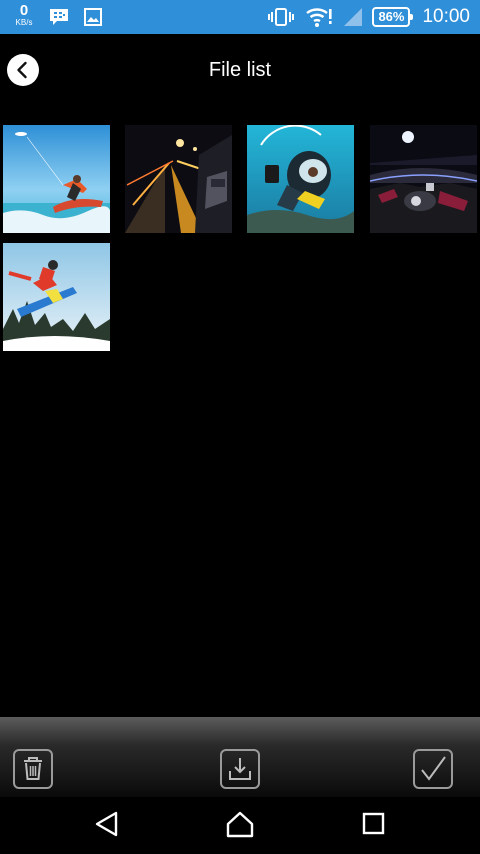 This screenshot has width=480, height=854. I want to click on delete-button, so click(33, 769).